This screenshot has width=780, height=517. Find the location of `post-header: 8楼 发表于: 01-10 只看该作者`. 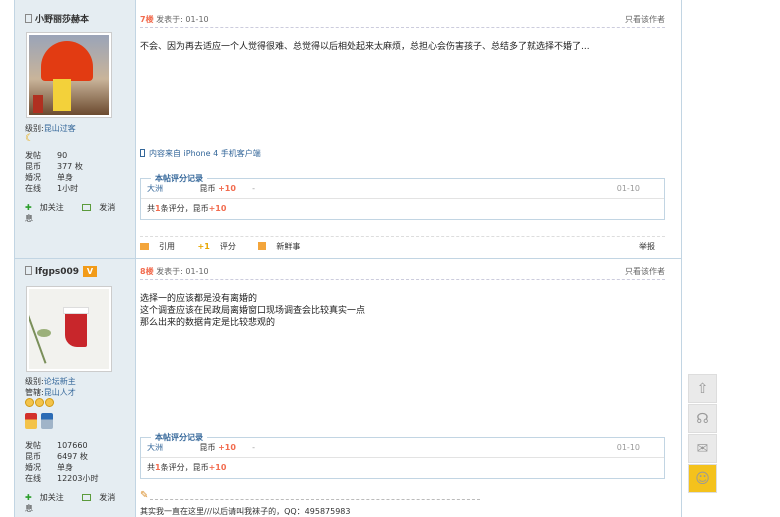

post-header: 8楼 发表于: 01-10 只看该作者 is located at coordinates (402, 273).